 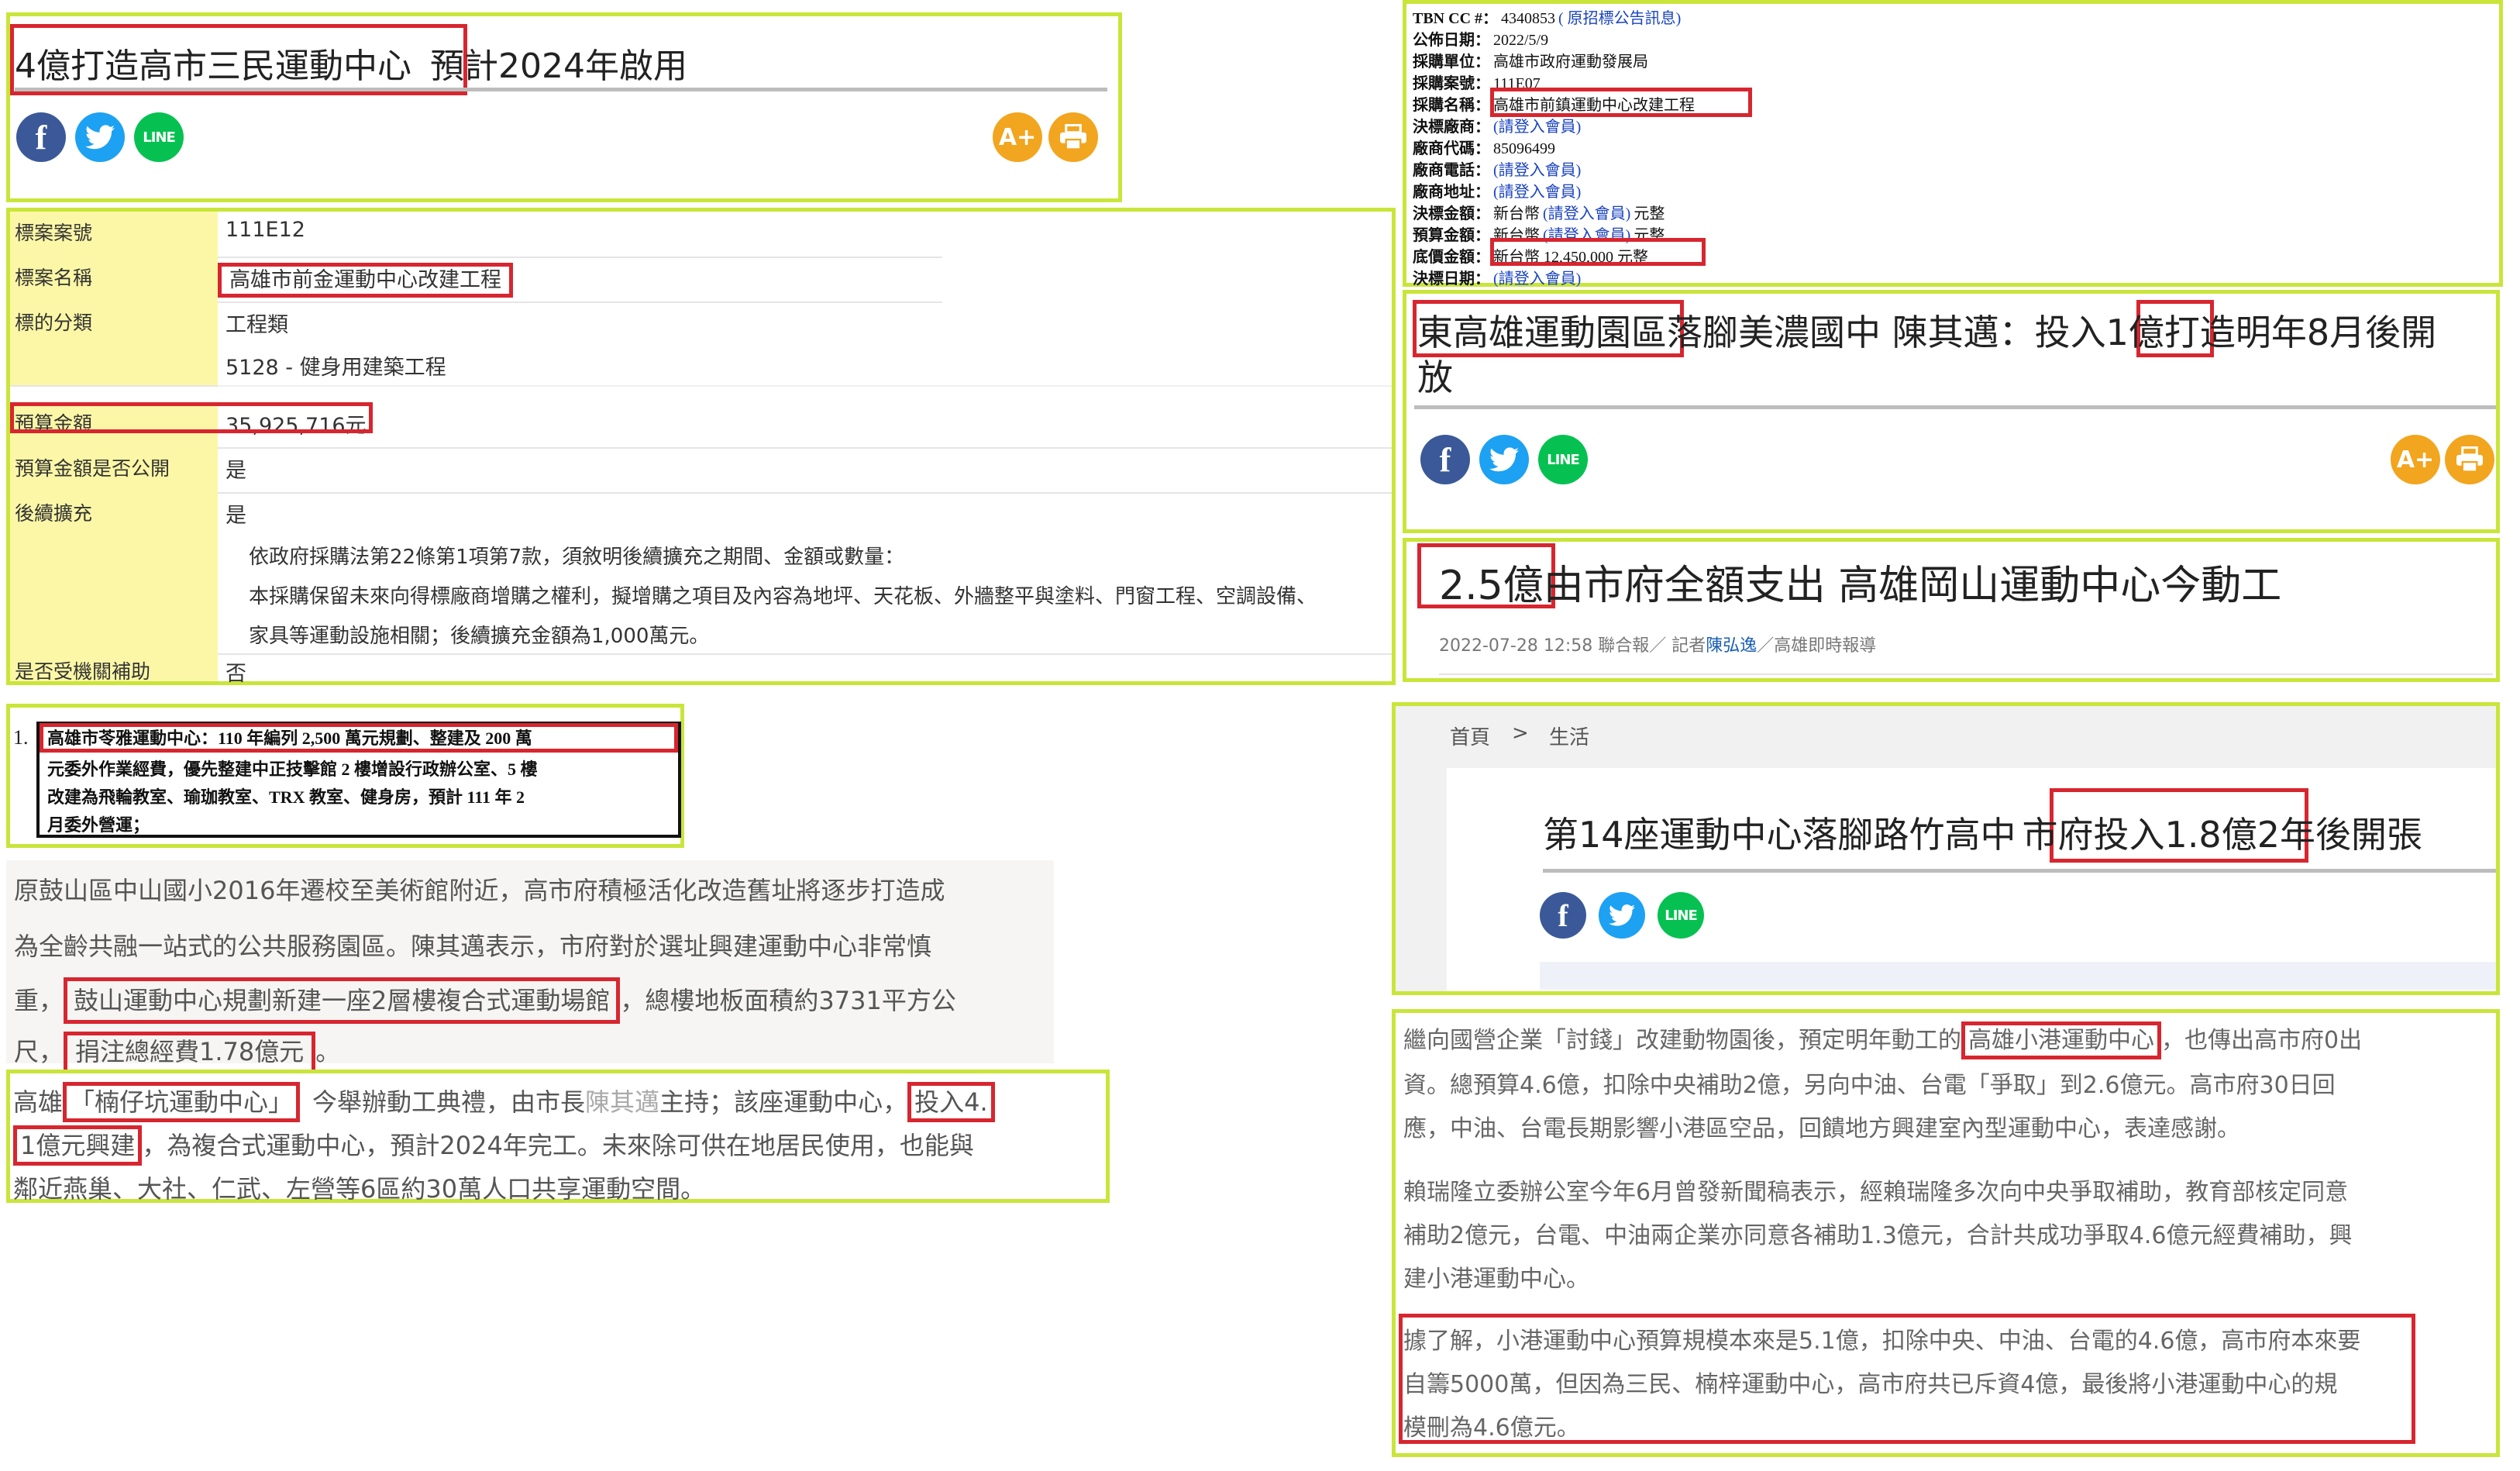 What do you see at coordinates (360, 1189) in the screenshot?
I see `article-line: 鄰近燕巢、大社、仁武、左營等6區約30萬人口共享運動空間。` at bounding box center [360, 1189].